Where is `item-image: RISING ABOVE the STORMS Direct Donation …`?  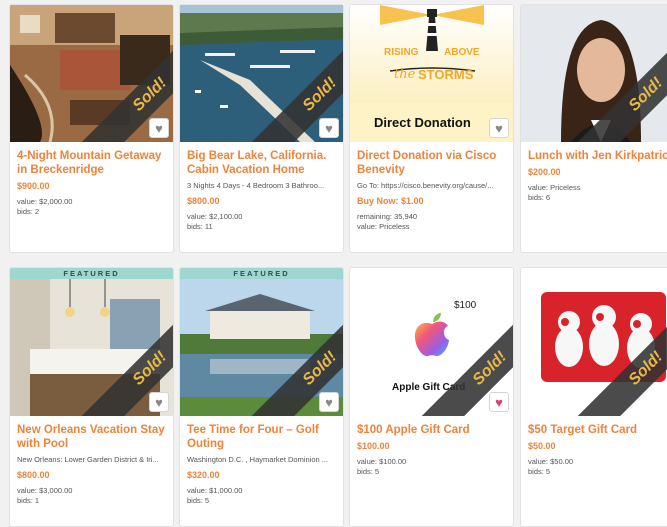 item-image: RISING ABOVE the STORMS Direct Donation … is located at coordinates (431, 73).